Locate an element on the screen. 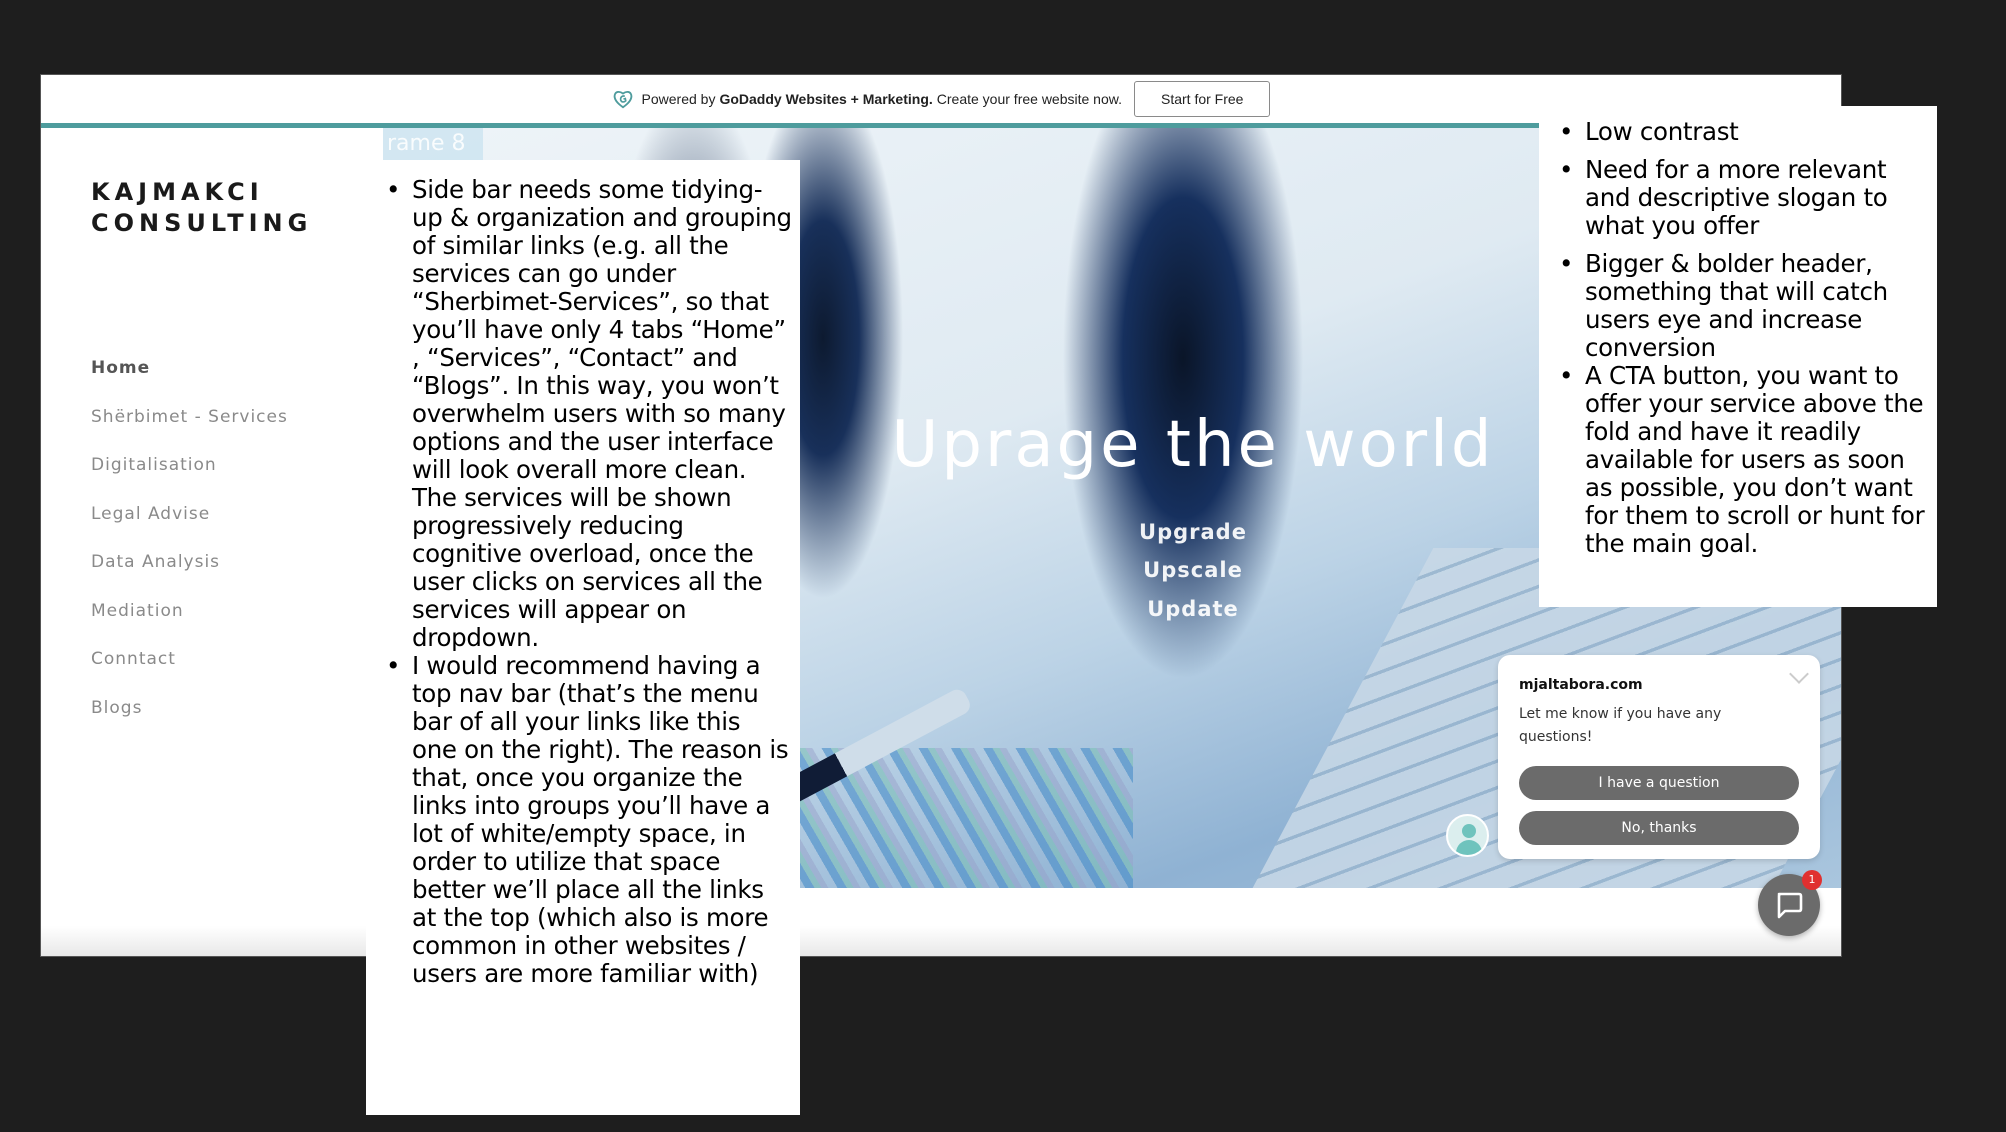  chat-site-name: mjaltabora.com is located at coordinates (1581, 685).